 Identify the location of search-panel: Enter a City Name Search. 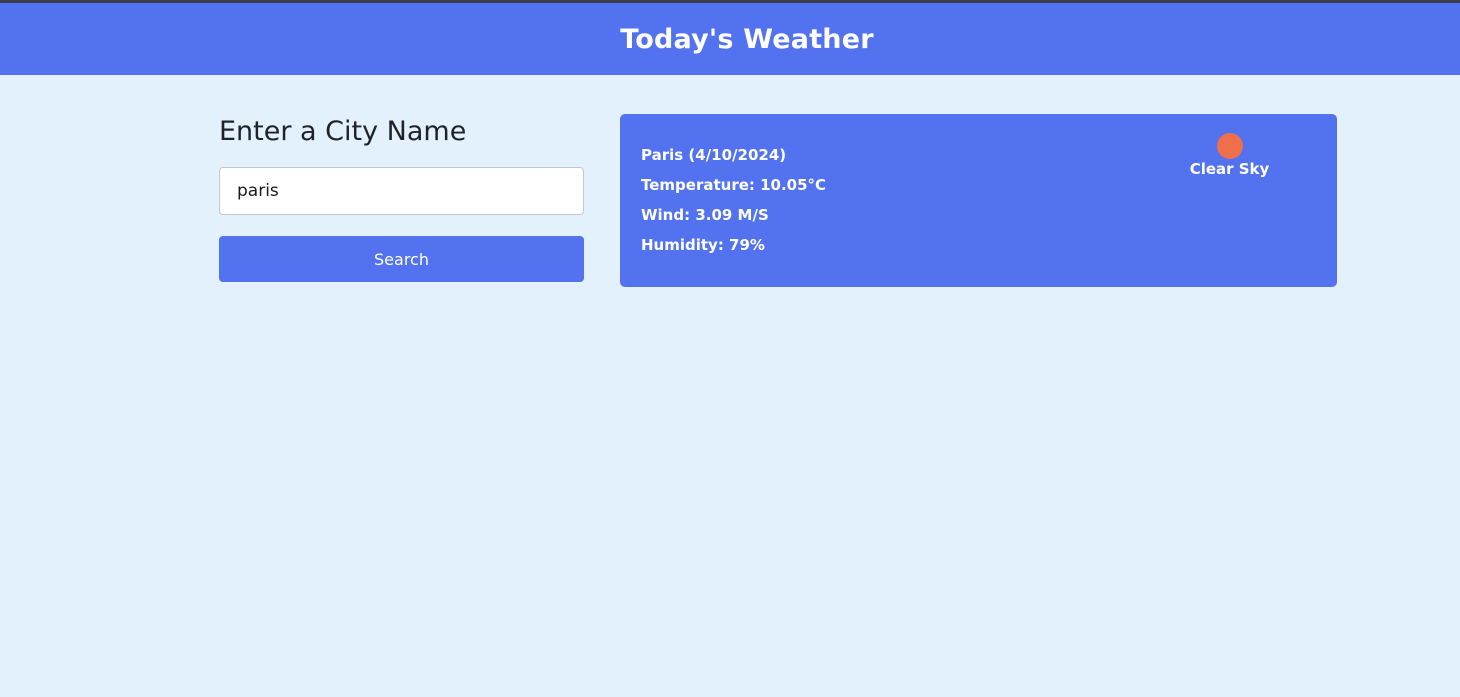
(401, 197).